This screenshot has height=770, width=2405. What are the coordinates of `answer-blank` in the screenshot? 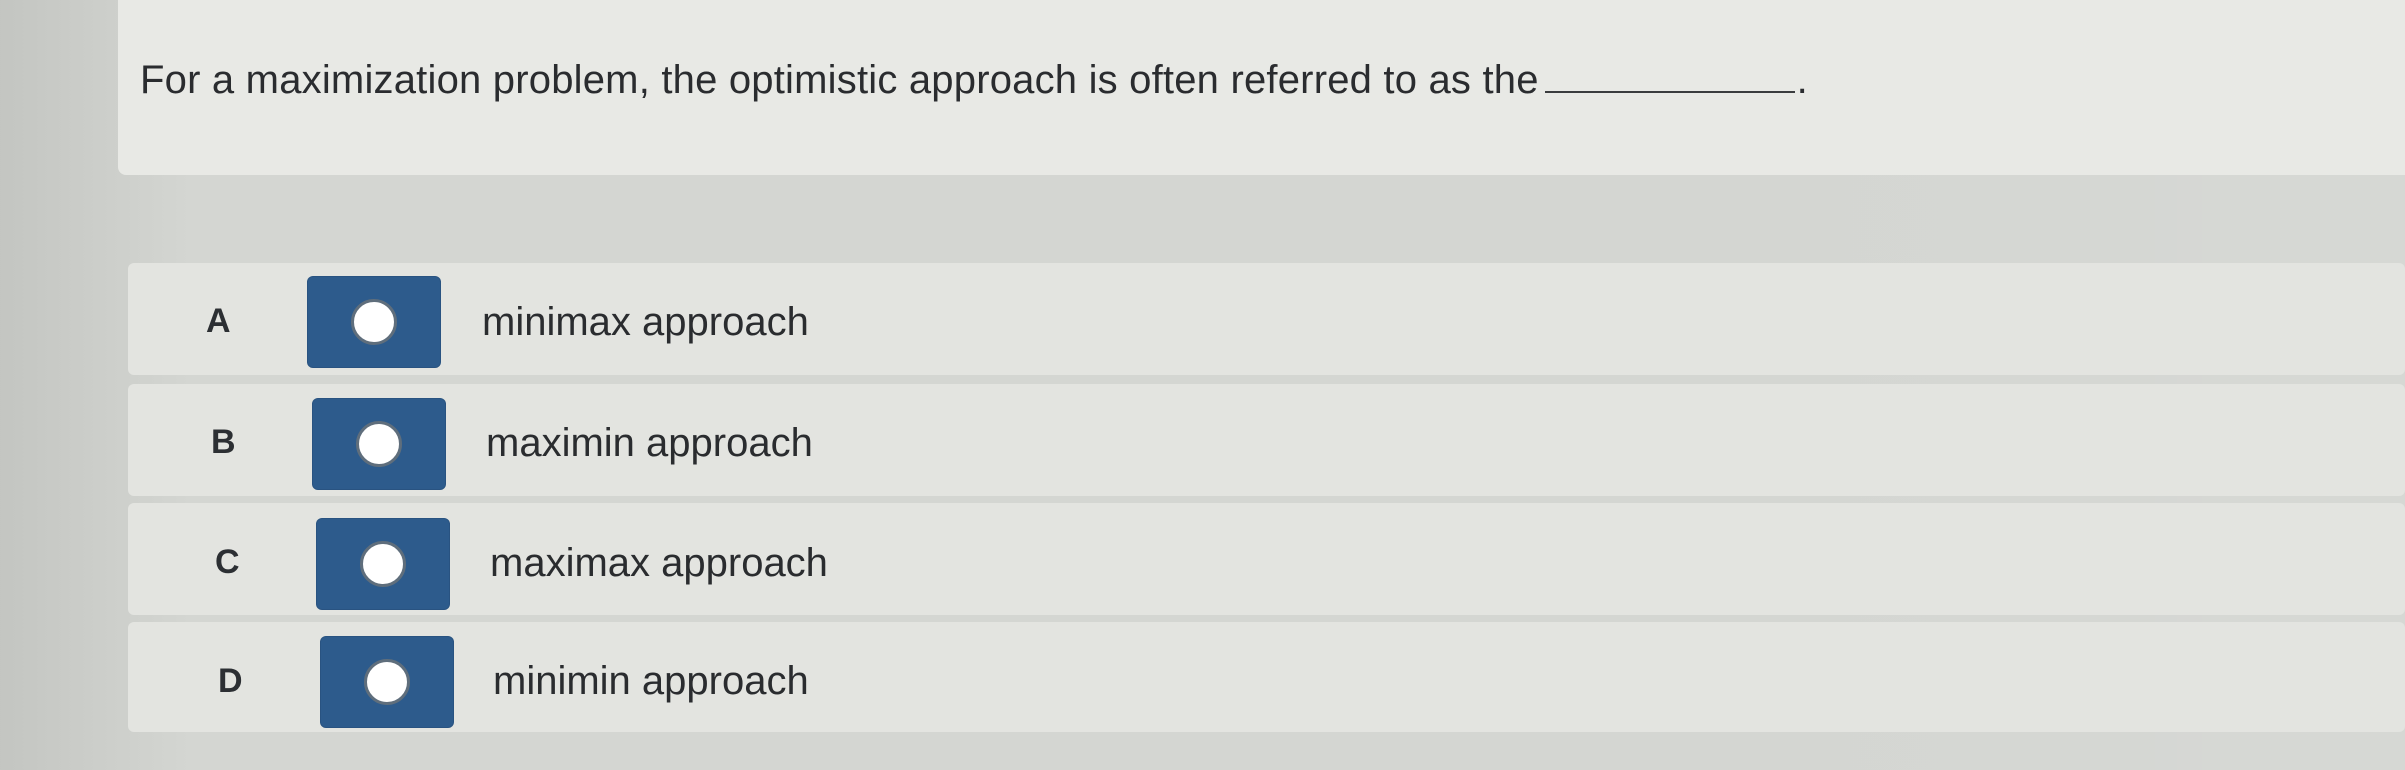 It's located at (1669, 91).